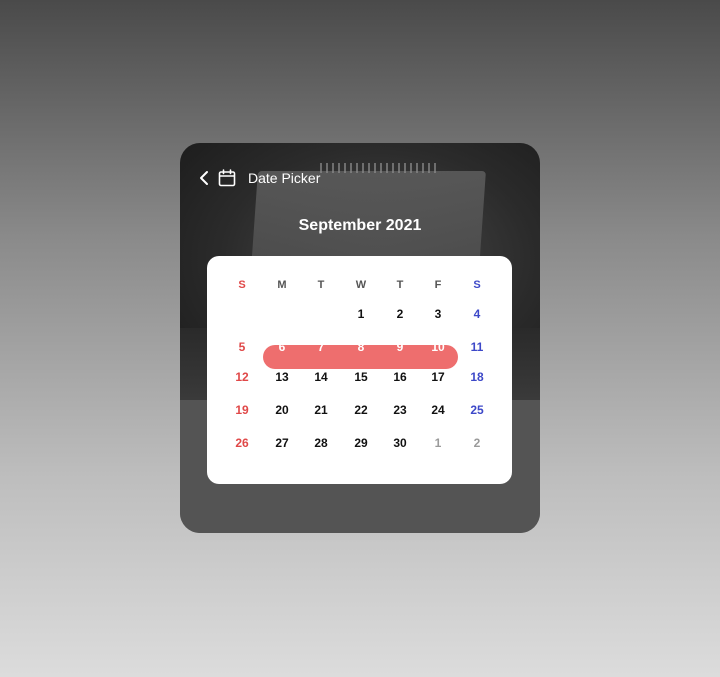 The width and height of the screenshot is (720, 677). I want to click on day-cell: 13, so click(282, 377).